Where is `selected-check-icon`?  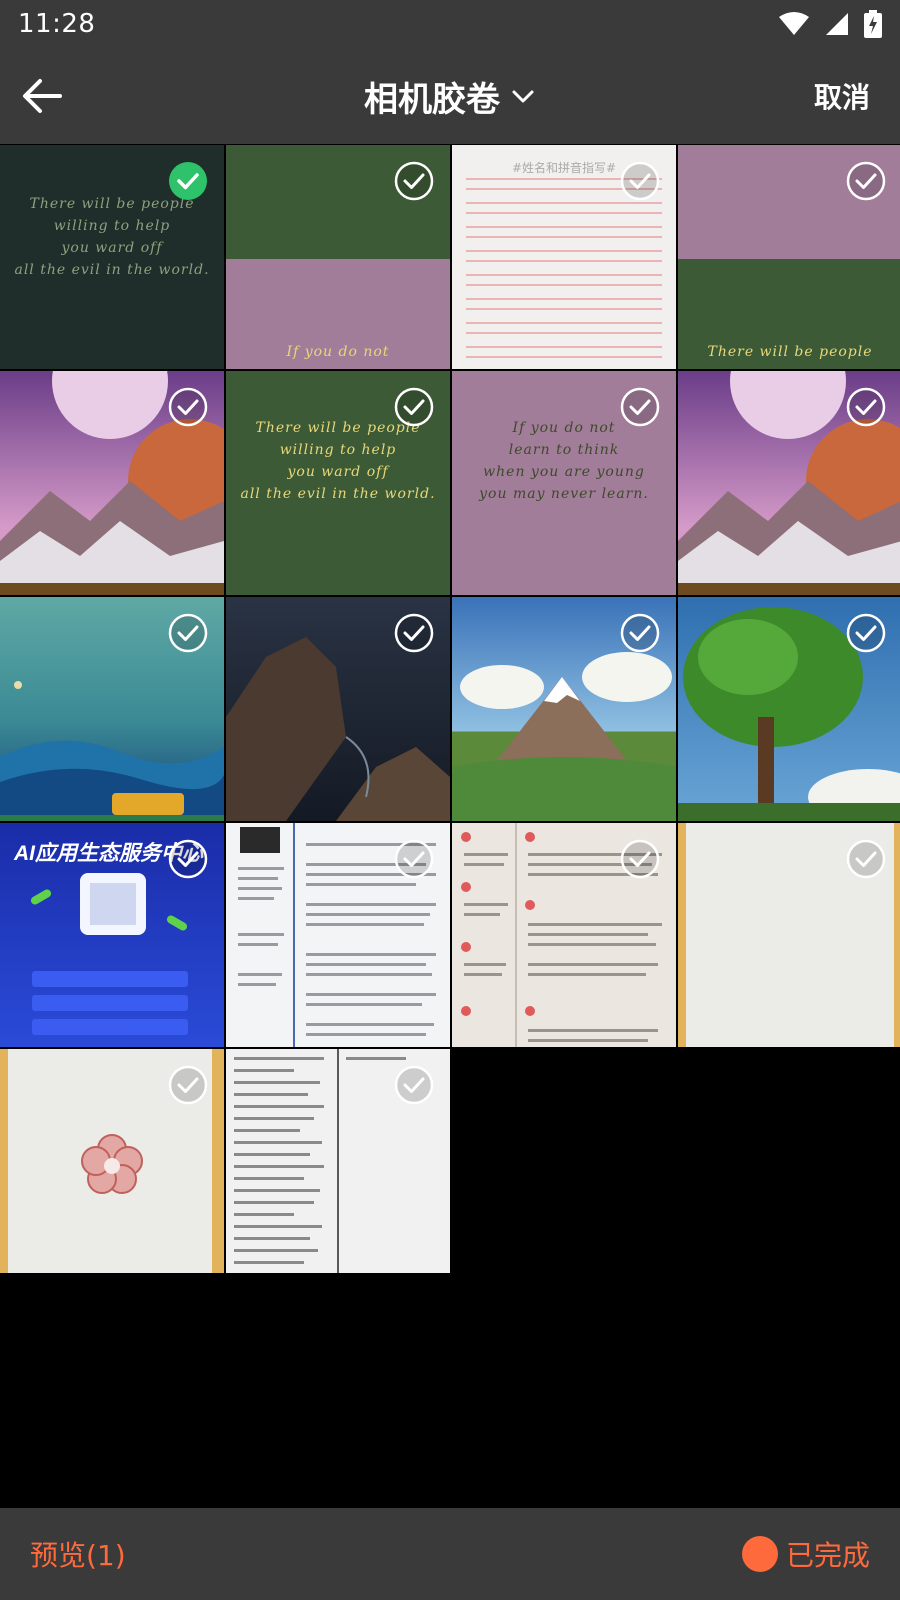
selected-check-icon is located at coordinates (188, 181).